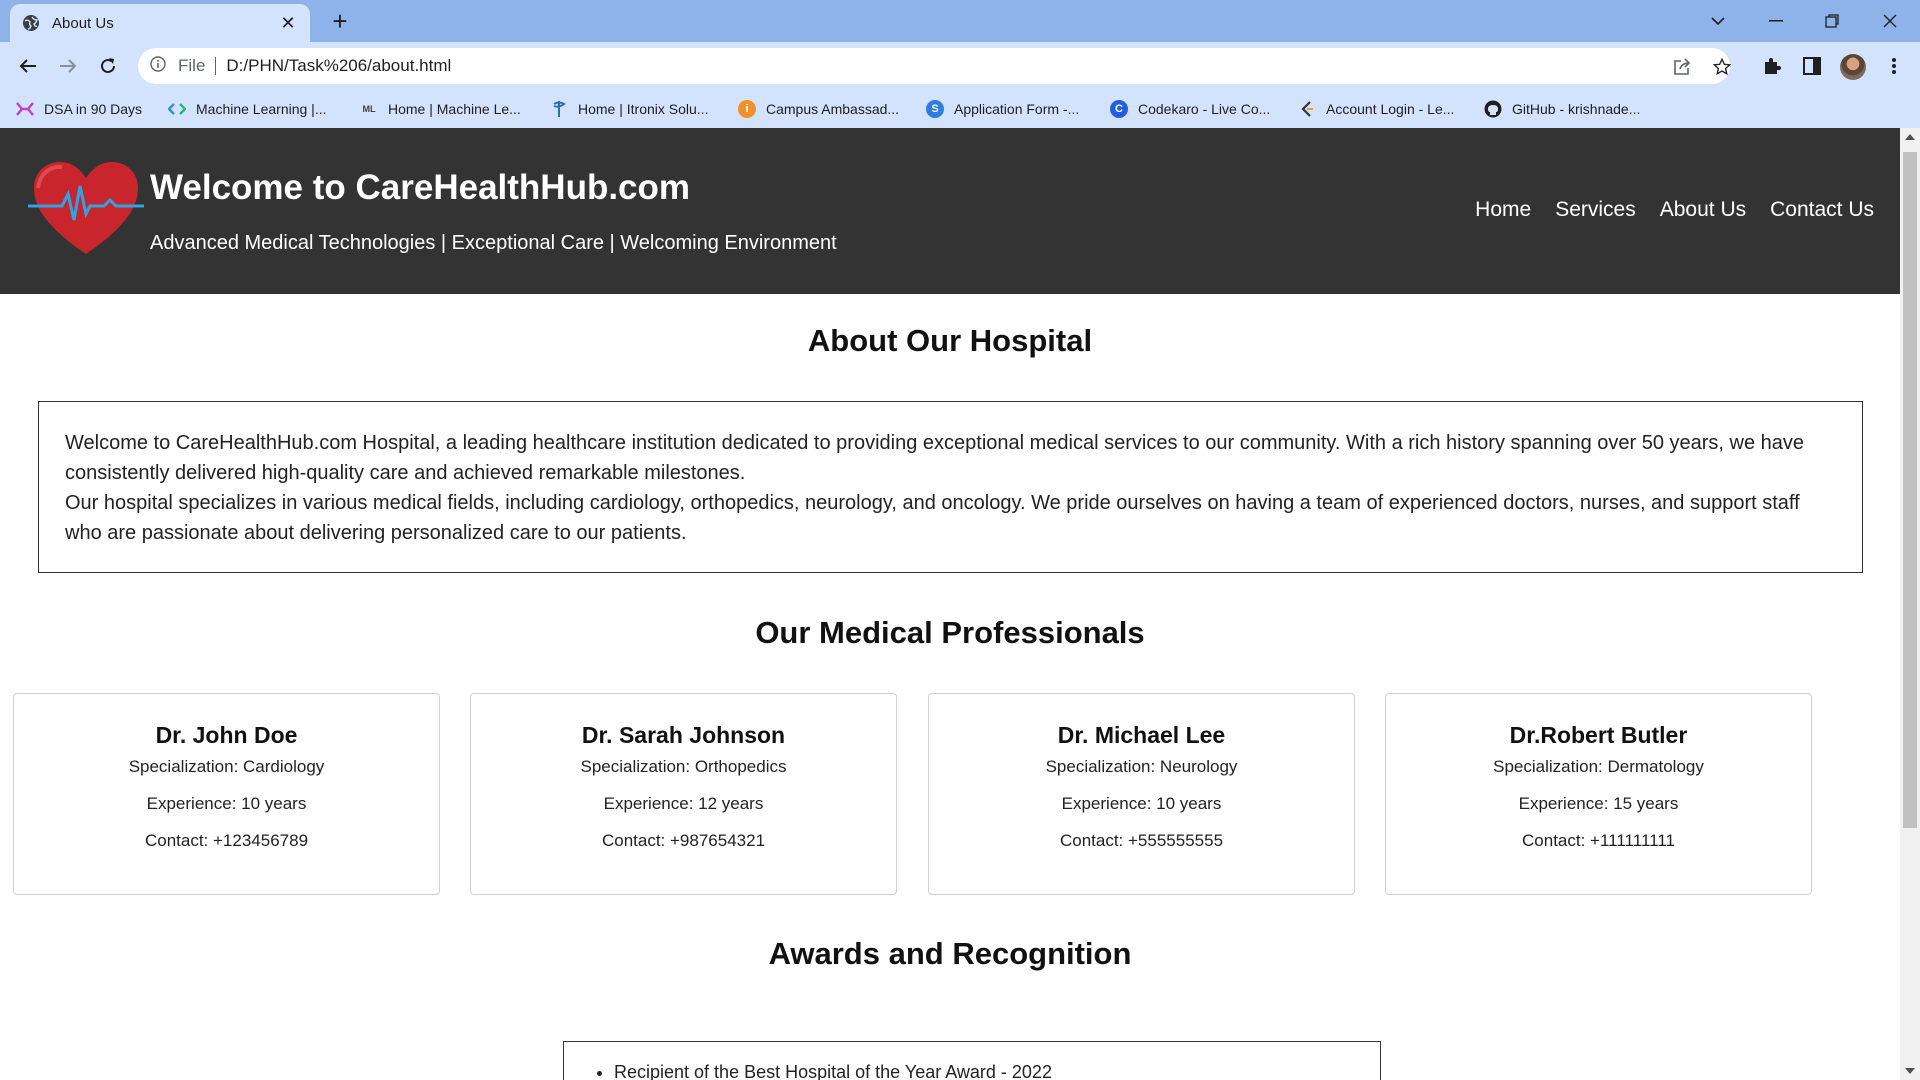 This screenshot has height=1080, width=1920. Describe the element at coordinates (950, 340) in the screenshot. I see `about-heading: About Our Hospital` at that location.